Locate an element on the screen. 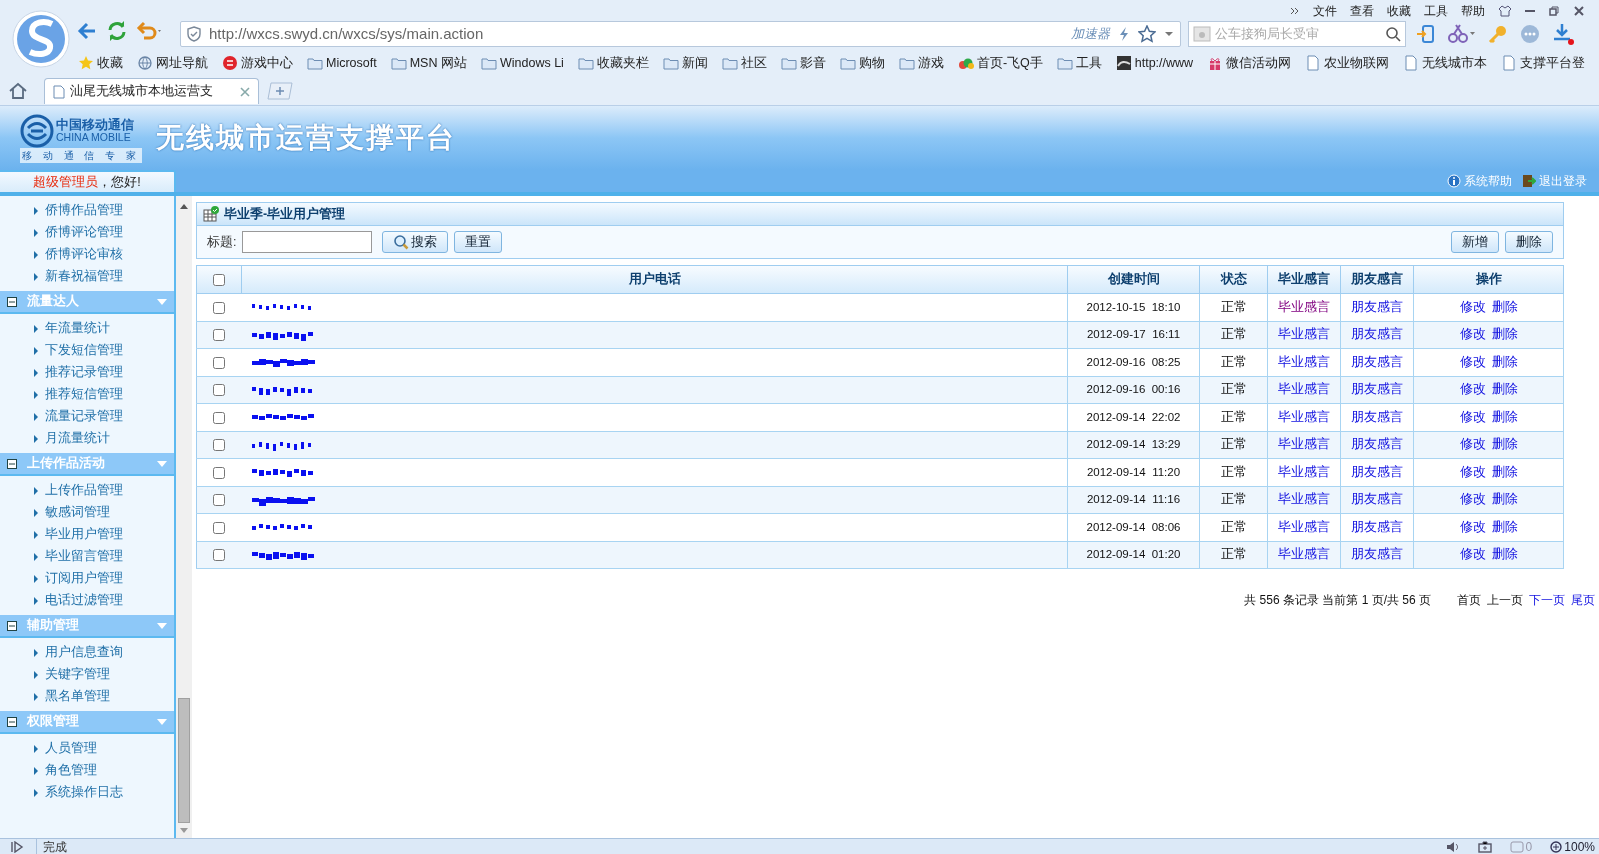 Image resolution: width=1599 pixels, height=854 pixels. menu-item: 帮助 is located at coordinates (1473, 11).